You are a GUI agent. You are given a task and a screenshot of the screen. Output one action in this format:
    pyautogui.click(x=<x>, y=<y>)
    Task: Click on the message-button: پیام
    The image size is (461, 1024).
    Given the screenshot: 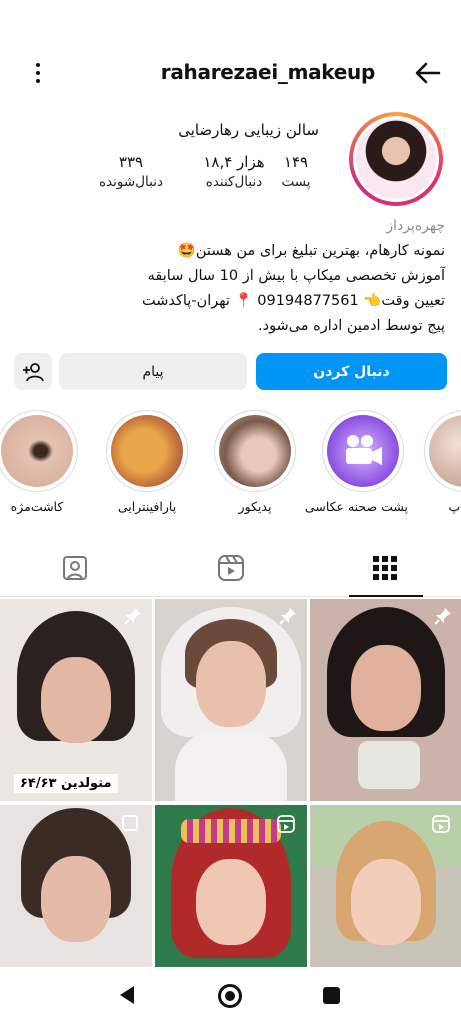 What is the action you would take?
    pyautogui.click(x=153, y=371)
    